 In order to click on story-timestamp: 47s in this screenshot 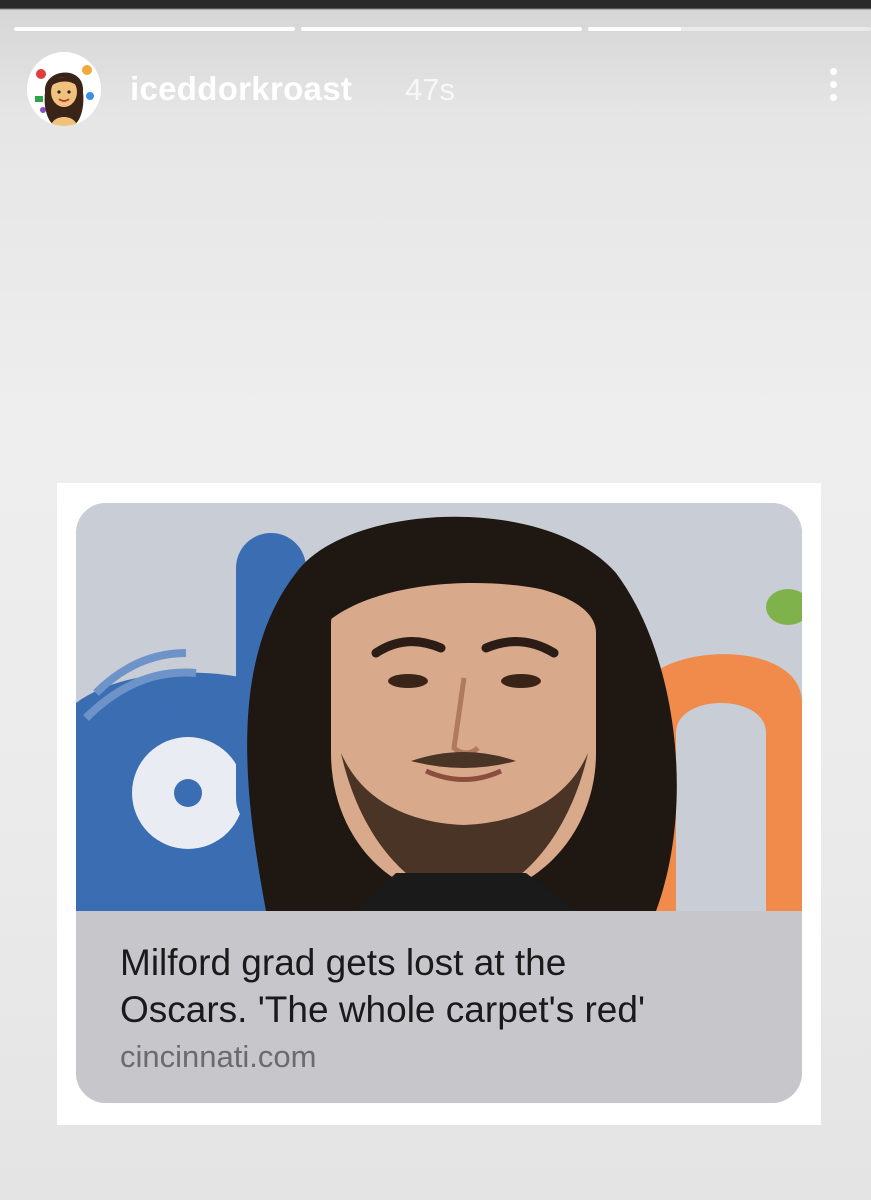, I will do `click(430, 89)`.